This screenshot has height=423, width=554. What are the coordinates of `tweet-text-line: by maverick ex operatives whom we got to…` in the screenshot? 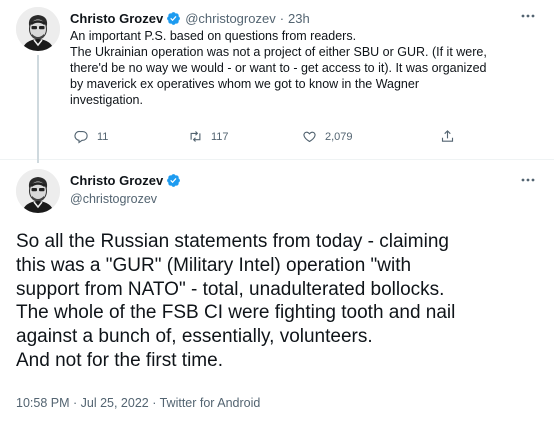 It's located at (244, 84).